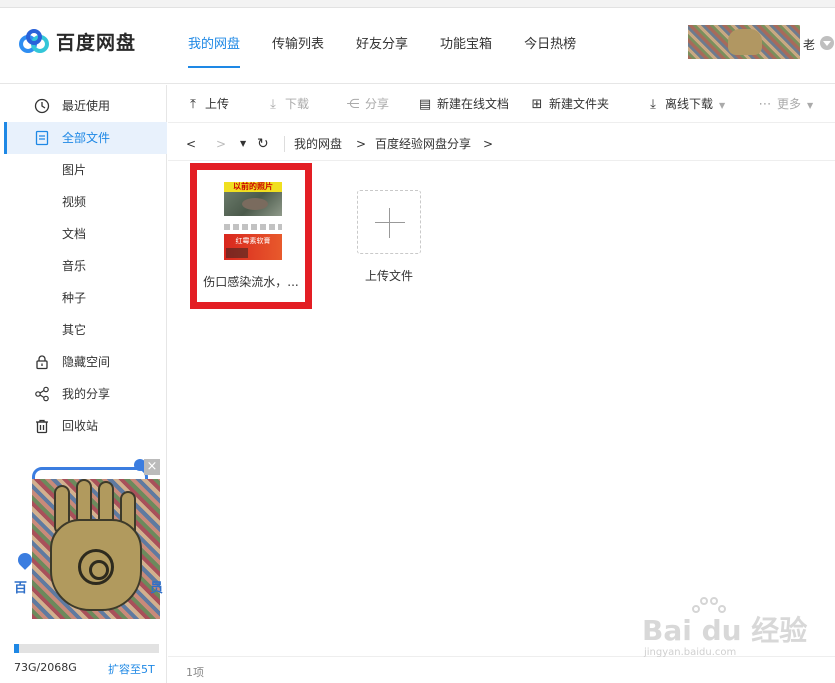  What do you see at coordinates (579, 104) in the screenshot?
I see `new-folder-label: 新建文件夹` at bounding box center [579, 104].